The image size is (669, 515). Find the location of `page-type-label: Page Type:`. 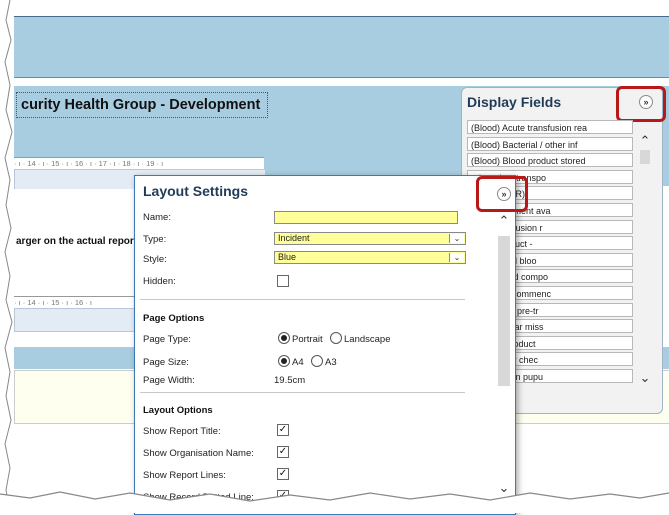

page-type-label: Page Type: is located at coordinates (167, 339).